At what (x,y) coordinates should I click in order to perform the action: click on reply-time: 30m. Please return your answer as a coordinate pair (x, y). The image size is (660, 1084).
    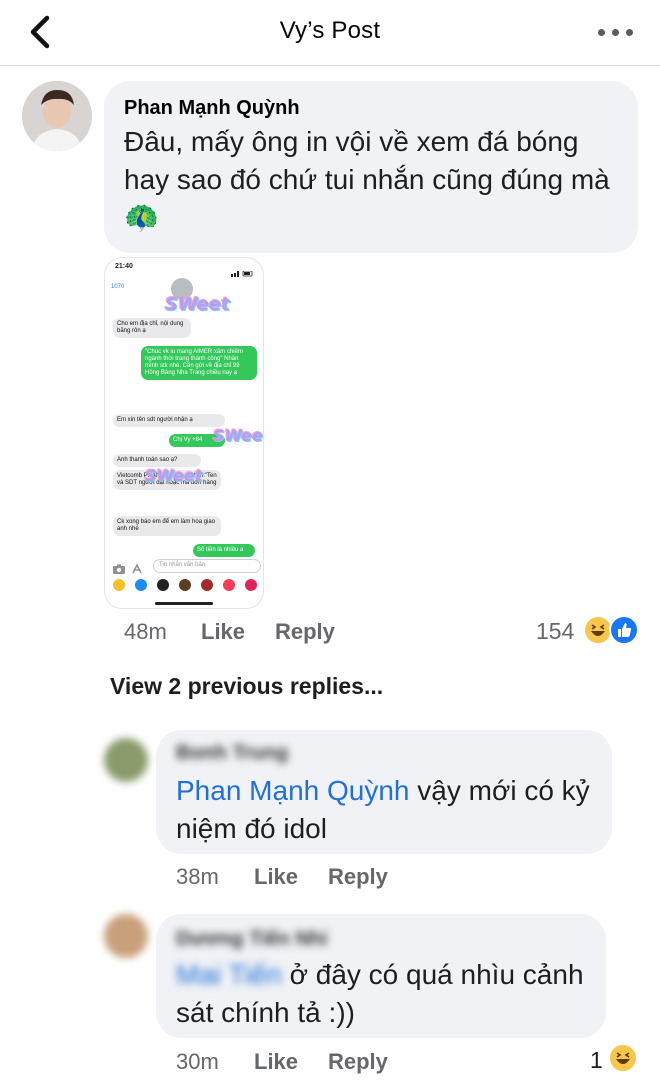
    Looking at the image, I should click on (197, 1061).